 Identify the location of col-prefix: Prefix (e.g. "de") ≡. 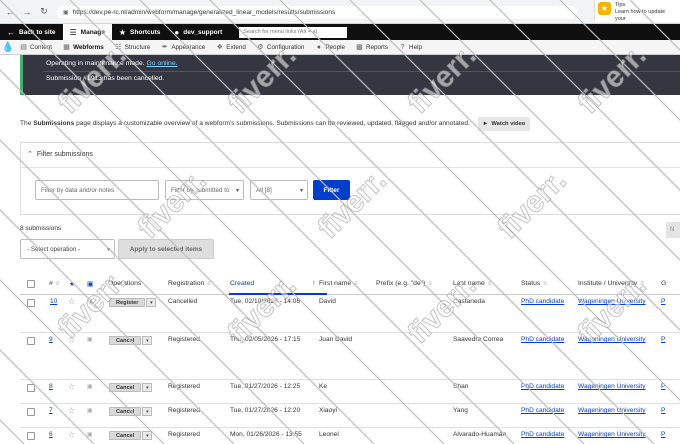
(404, 283).